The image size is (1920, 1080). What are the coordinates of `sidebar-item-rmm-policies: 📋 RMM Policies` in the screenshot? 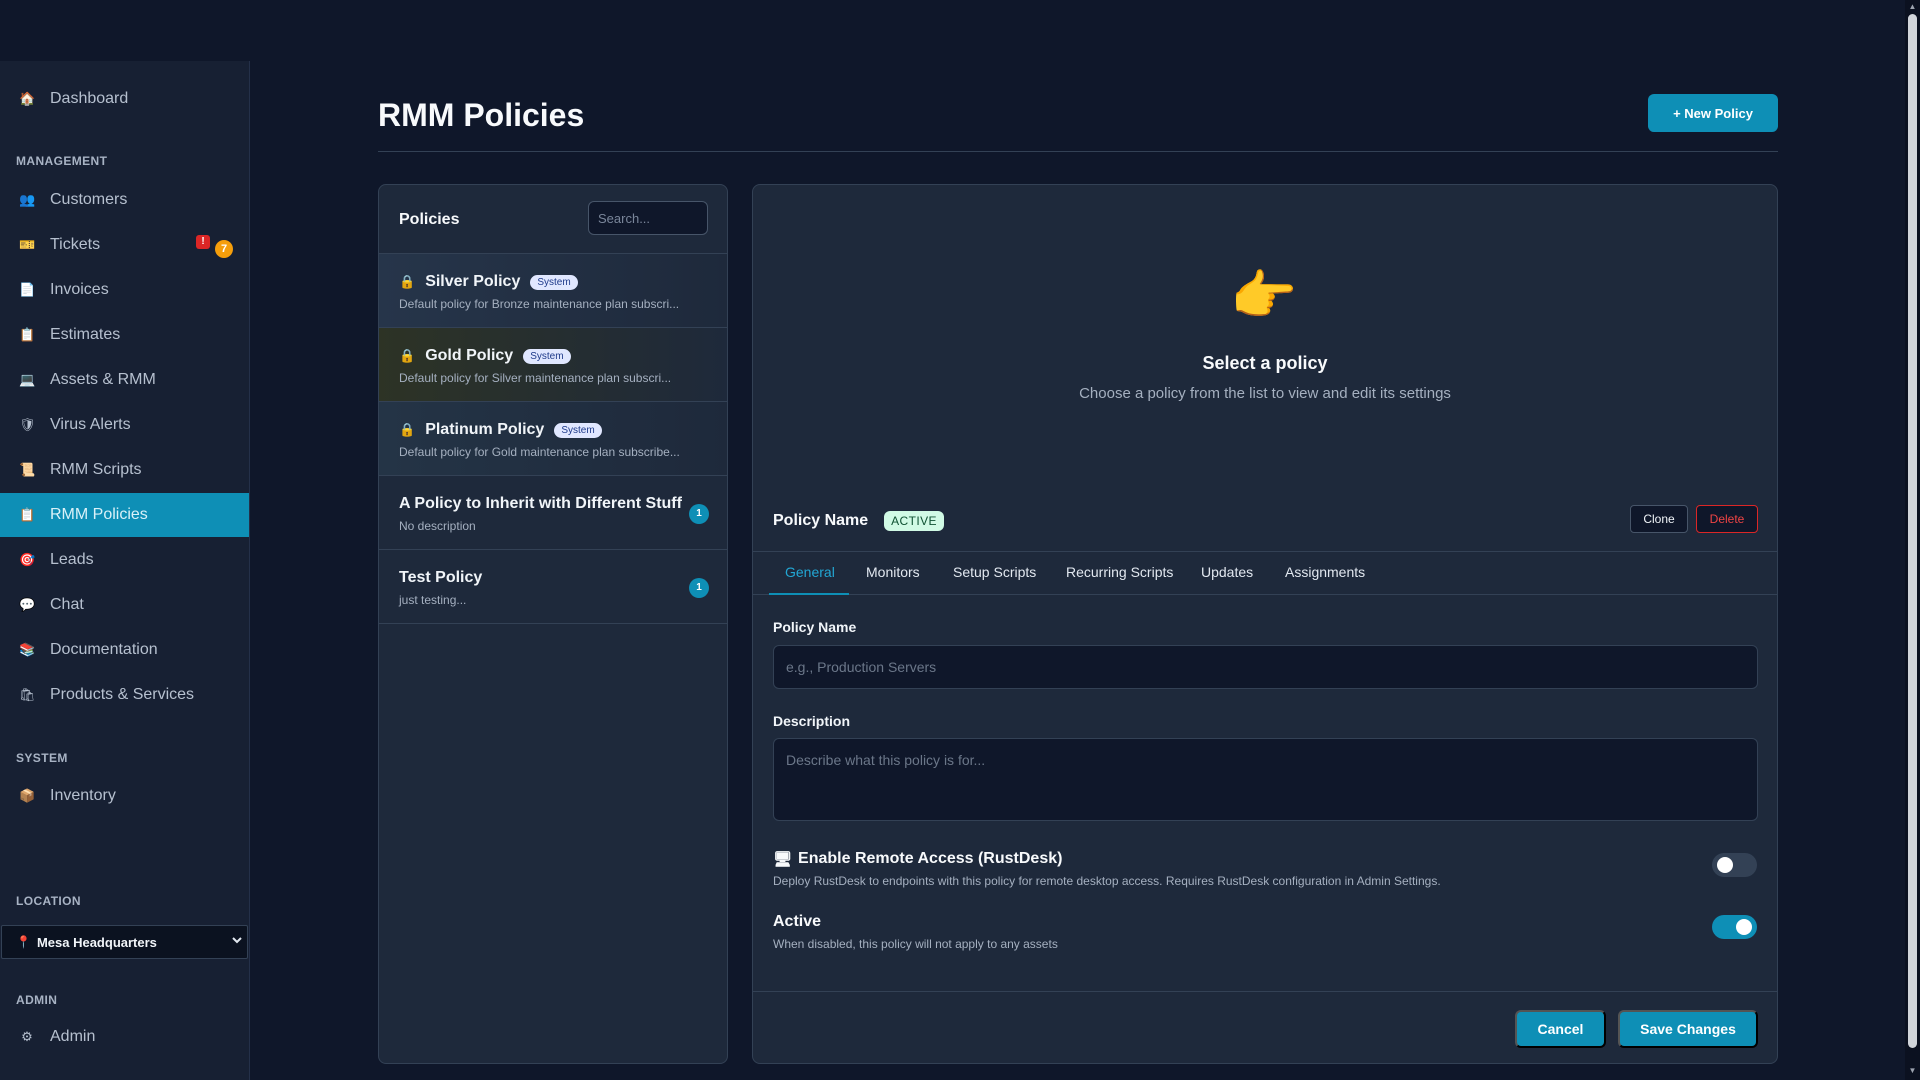 It's located at (124, 515).